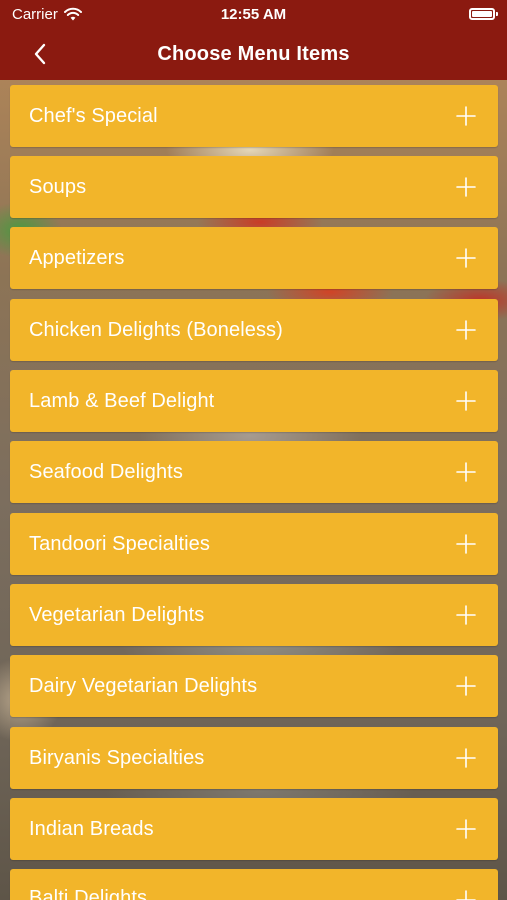  What do you see at coordinates (106, 471) in the screenshot?
I see `menu-item-label: Seafood Delights` at bounding box center [106, 471].